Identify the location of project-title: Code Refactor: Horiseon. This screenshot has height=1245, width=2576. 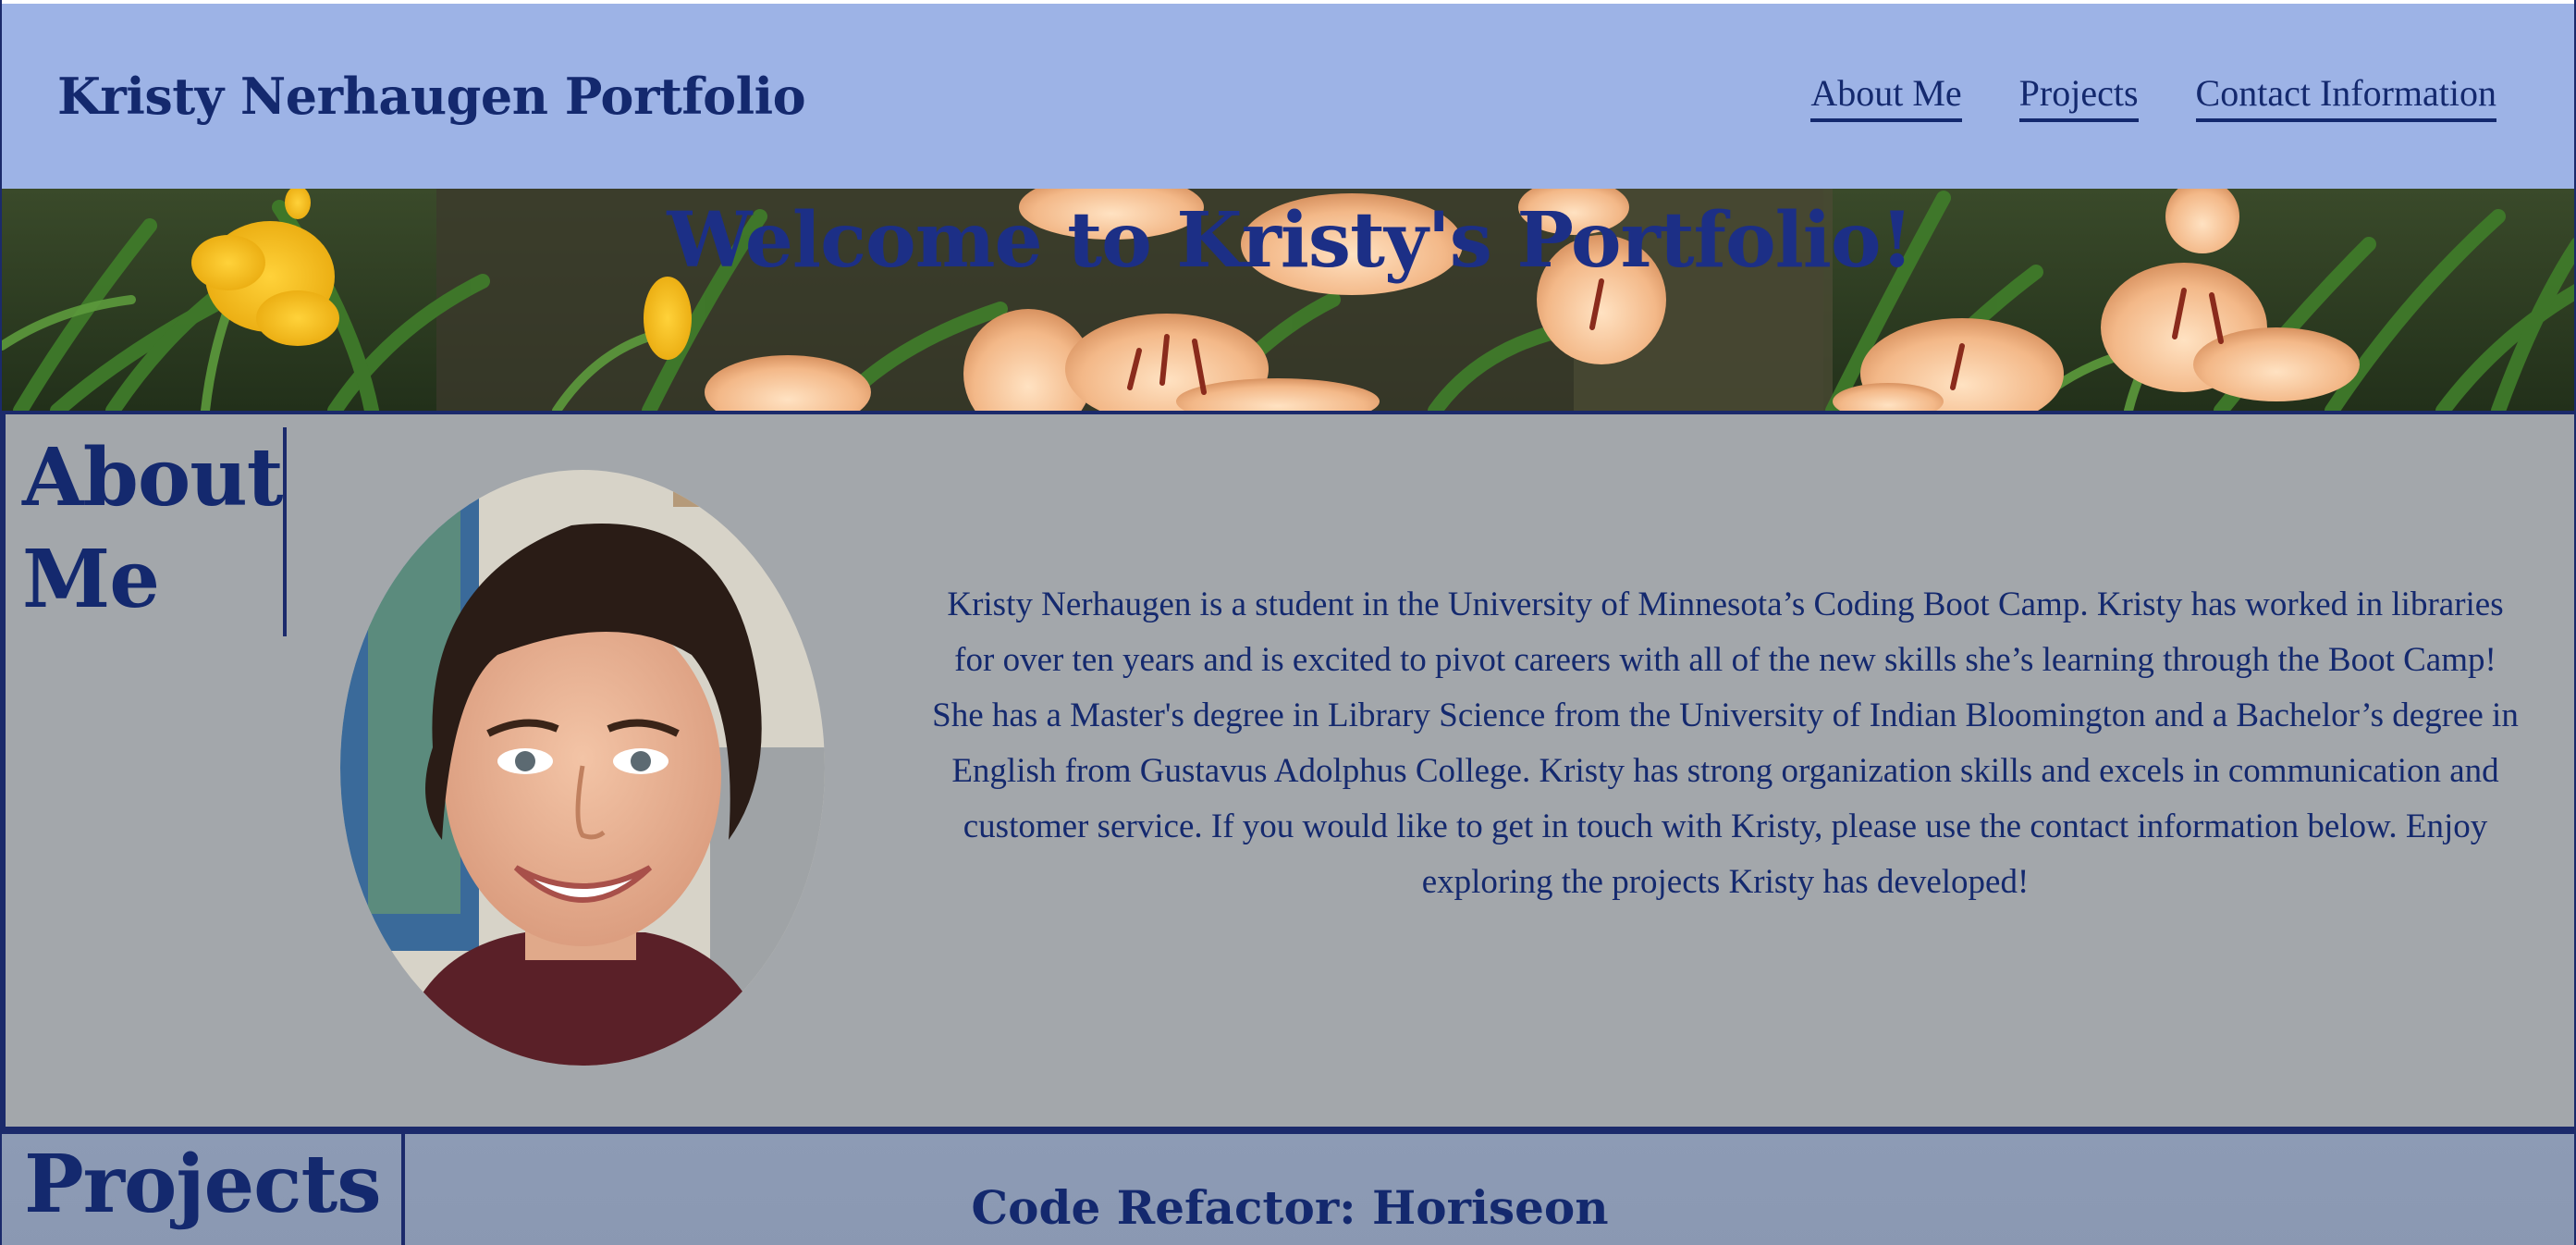
(1288, 1207).